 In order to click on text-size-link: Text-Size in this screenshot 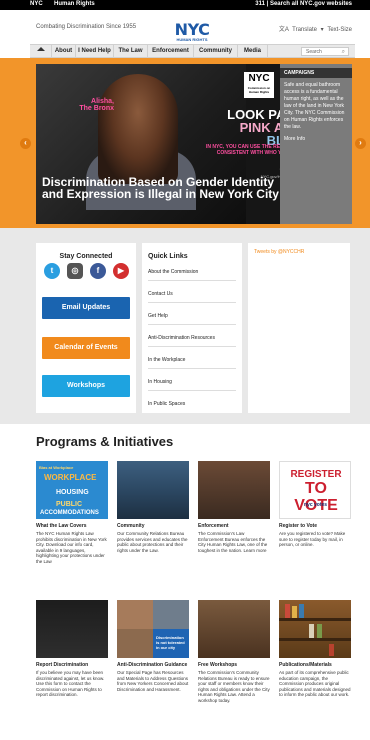, I will do `click(339, 30)`.